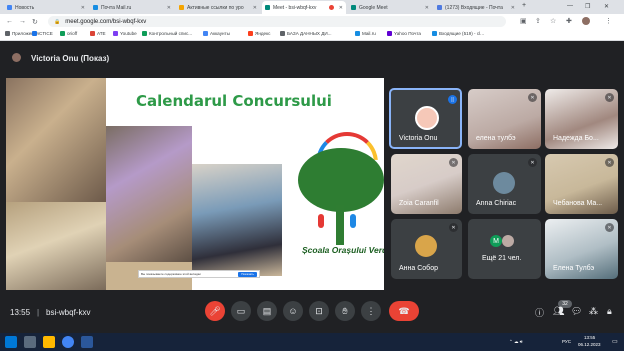 The image size is (624, 351). What do you see at coordinates (331, 7) in the screenshot?
I see `recording-dot-icon` at bounding box center [331, 7].